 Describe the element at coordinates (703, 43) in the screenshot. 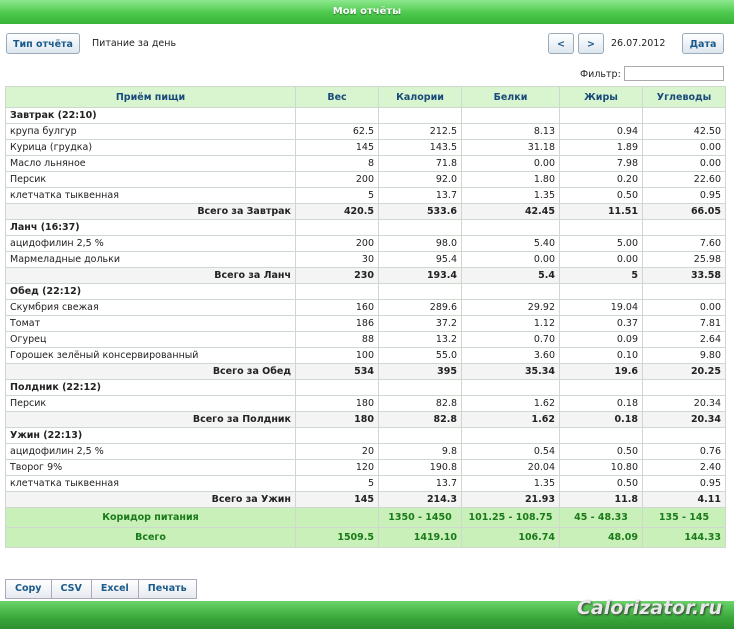

I see `date-button: Дата` at that location.